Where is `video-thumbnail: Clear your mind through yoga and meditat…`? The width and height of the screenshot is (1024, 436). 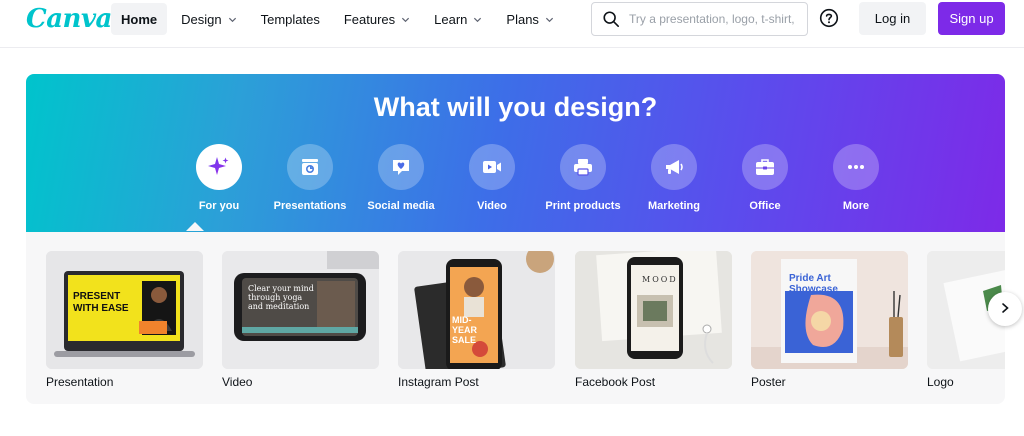
video-thumbnail: Clear your mind through yoga and meditat… is located at coordinates (300, 310).